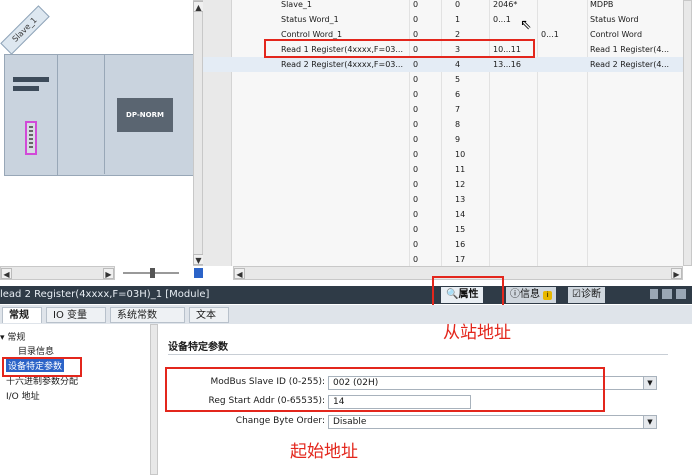 The height and width of the screenshot is (475, 692). I want to click on tab-system-constants: 系统常数, so click(147, 315).